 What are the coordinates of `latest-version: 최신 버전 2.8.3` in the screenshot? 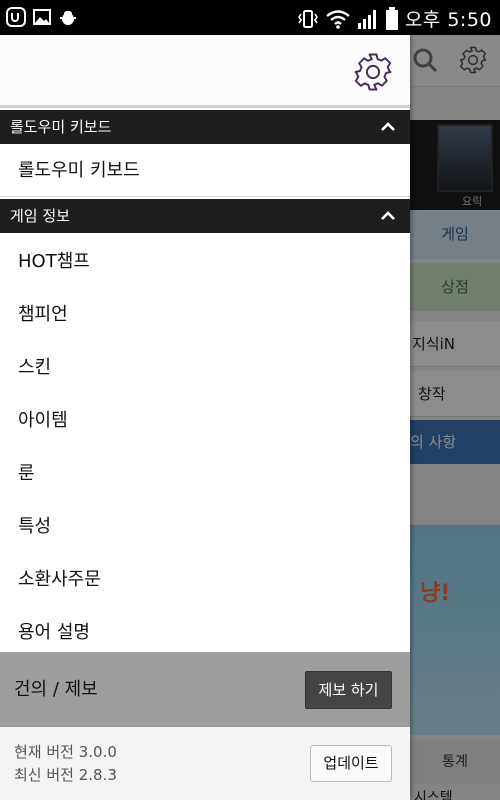 It's located at (65, 775).